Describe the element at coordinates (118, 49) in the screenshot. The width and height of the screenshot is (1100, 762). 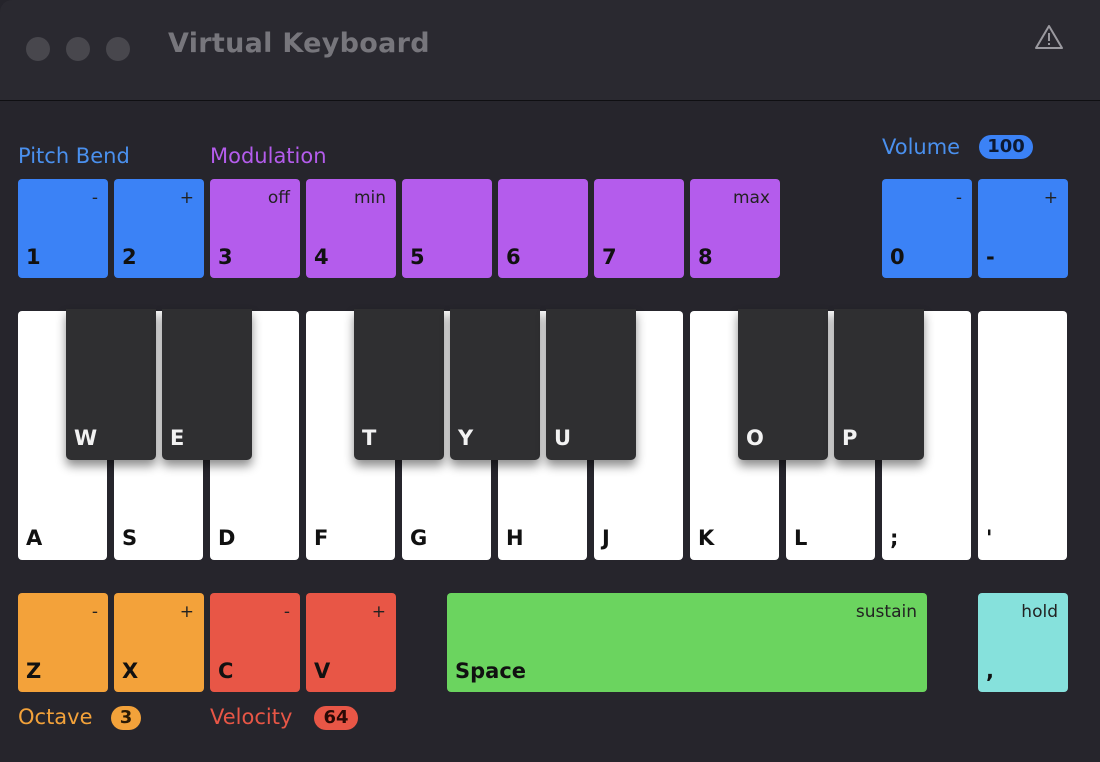
I see `zoom-window-button` at that location.